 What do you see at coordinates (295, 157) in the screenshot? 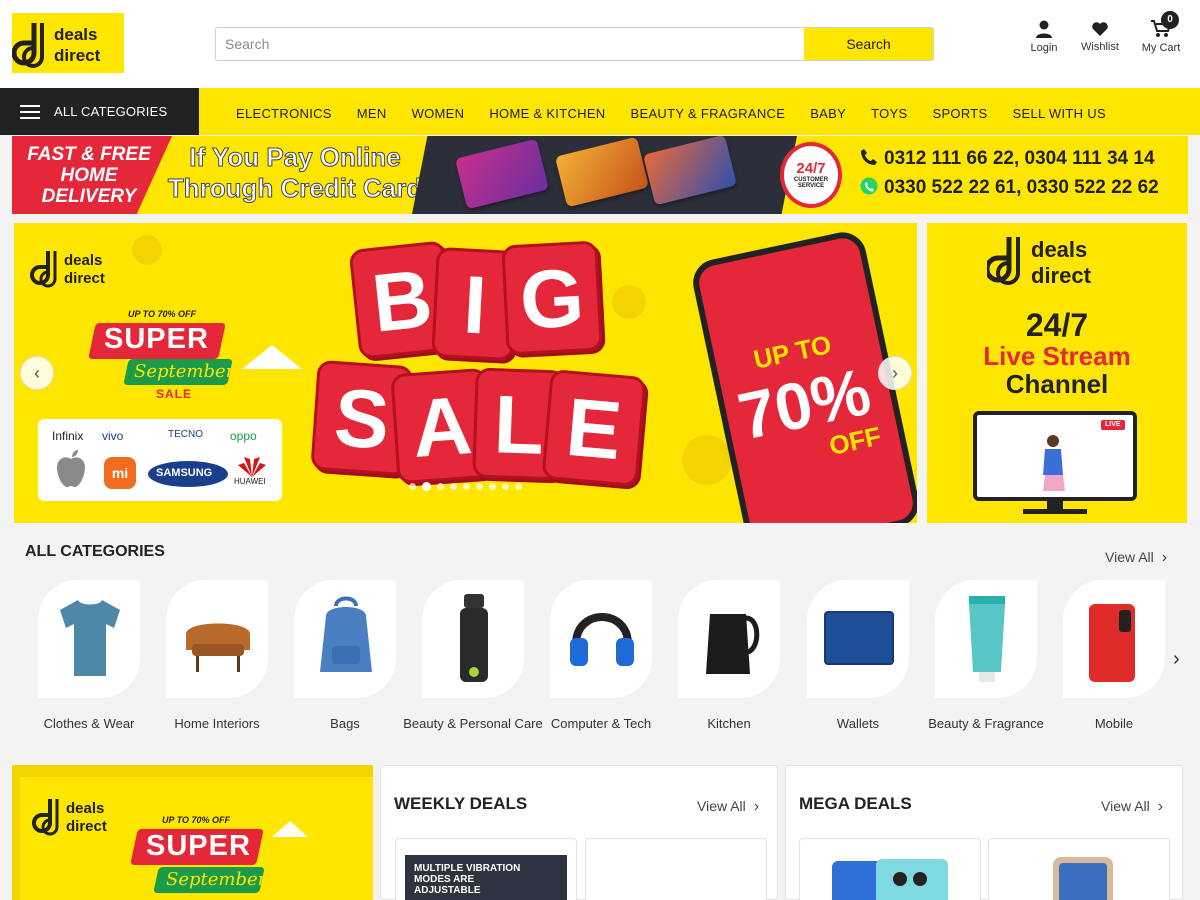
I see `pay-line-1: If You Pay Online` at bounding box center [295, 157].